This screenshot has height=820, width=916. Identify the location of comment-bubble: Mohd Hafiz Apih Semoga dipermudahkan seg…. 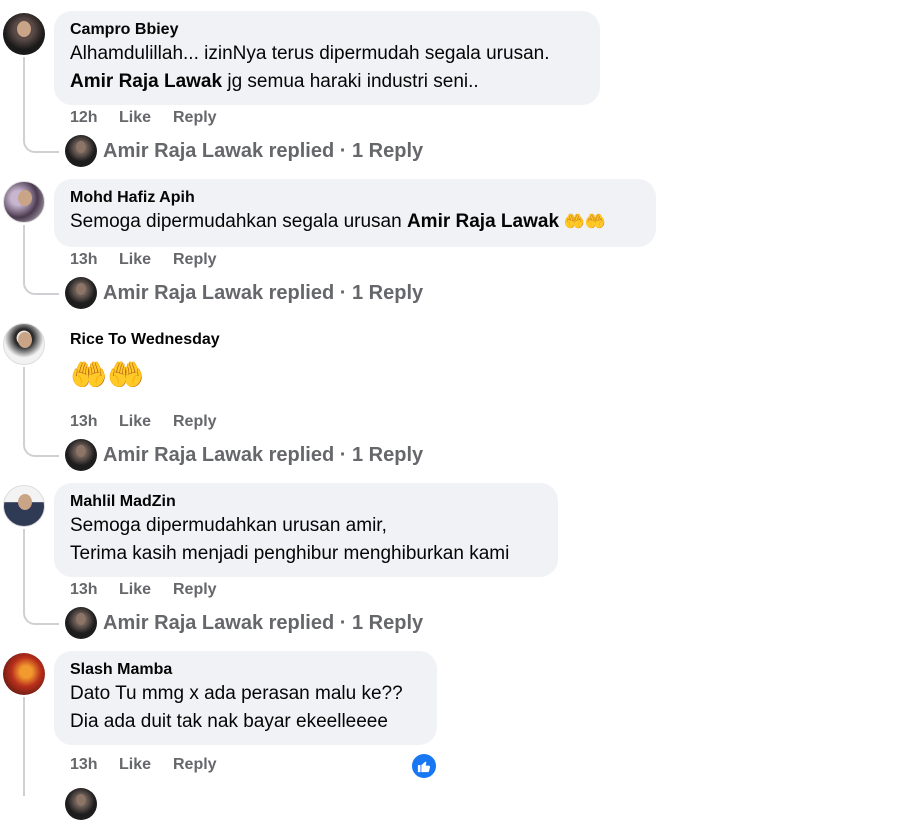
(355, 213).